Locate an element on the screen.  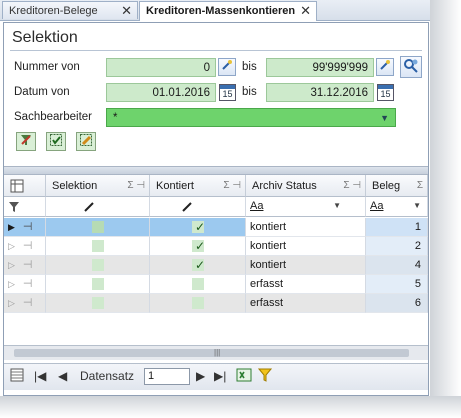
nummer-von-label: Nummer von is located at coordinates (47, 67).